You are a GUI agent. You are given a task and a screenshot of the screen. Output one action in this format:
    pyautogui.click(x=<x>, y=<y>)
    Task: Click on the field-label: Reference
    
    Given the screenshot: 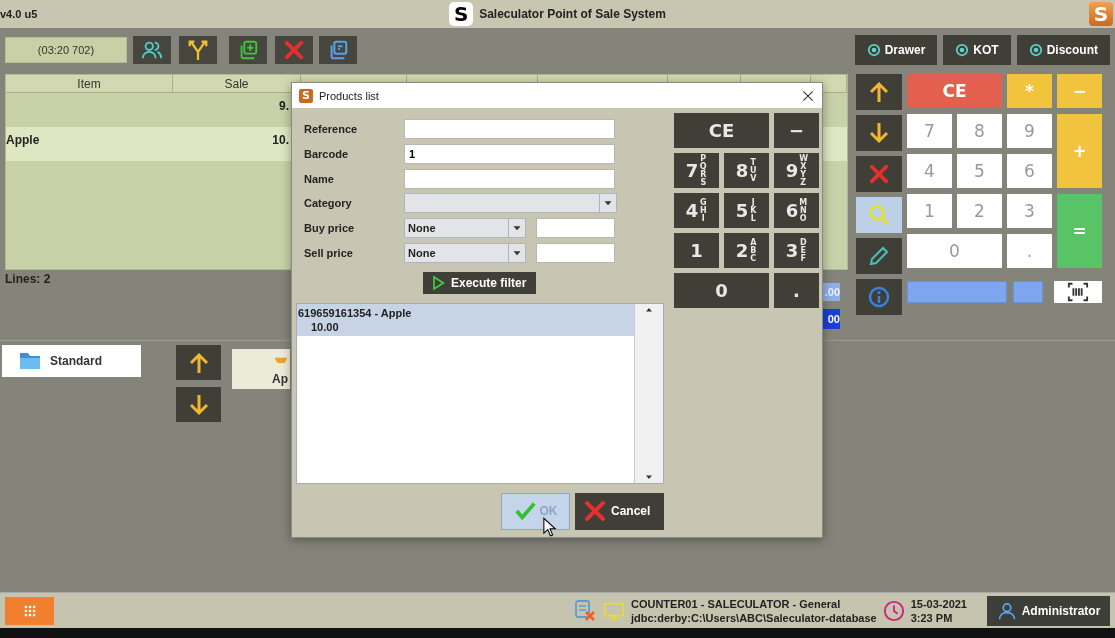 What is the action you would take?
    pyautogui.click(x=331, y=129)
    